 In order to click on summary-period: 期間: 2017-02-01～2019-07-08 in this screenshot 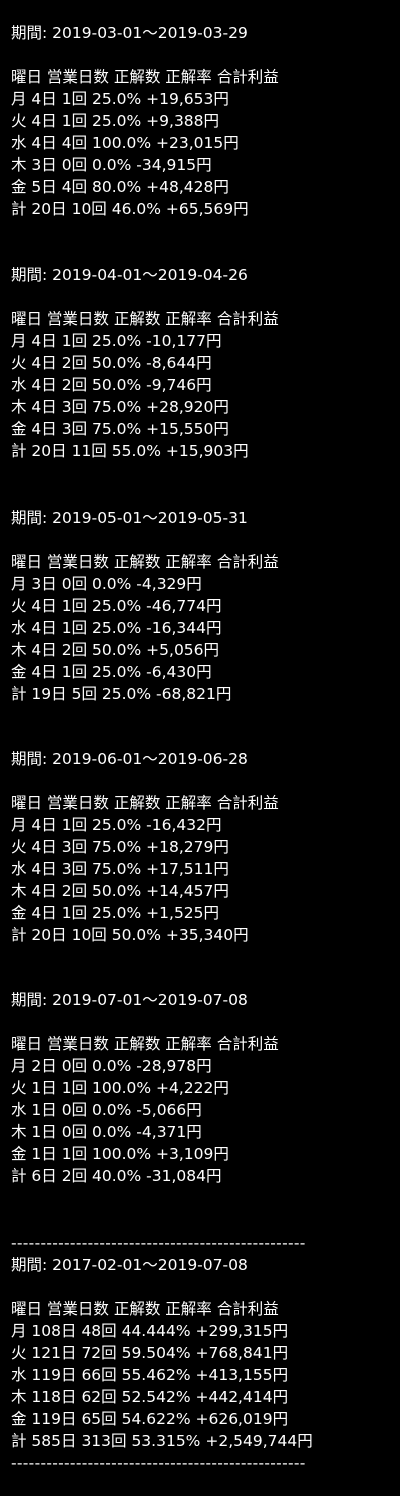, I will do `click(129, 1265)`.